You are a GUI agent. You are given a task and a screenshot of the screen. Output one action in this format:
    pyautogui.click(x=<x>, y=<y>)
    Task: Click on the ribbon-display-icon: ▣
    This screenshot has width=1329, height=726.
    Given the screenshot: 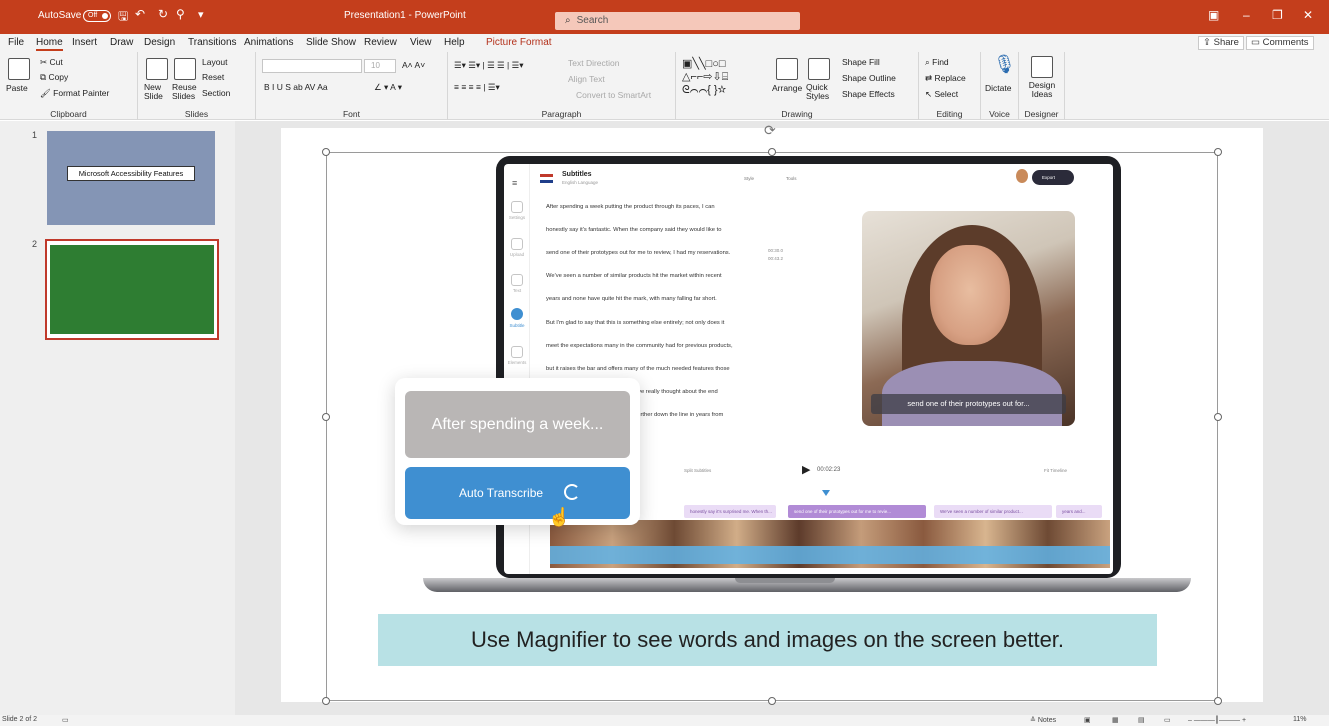 What is the action you would take?
    pyautogui.click(x=1213, y=15)
    